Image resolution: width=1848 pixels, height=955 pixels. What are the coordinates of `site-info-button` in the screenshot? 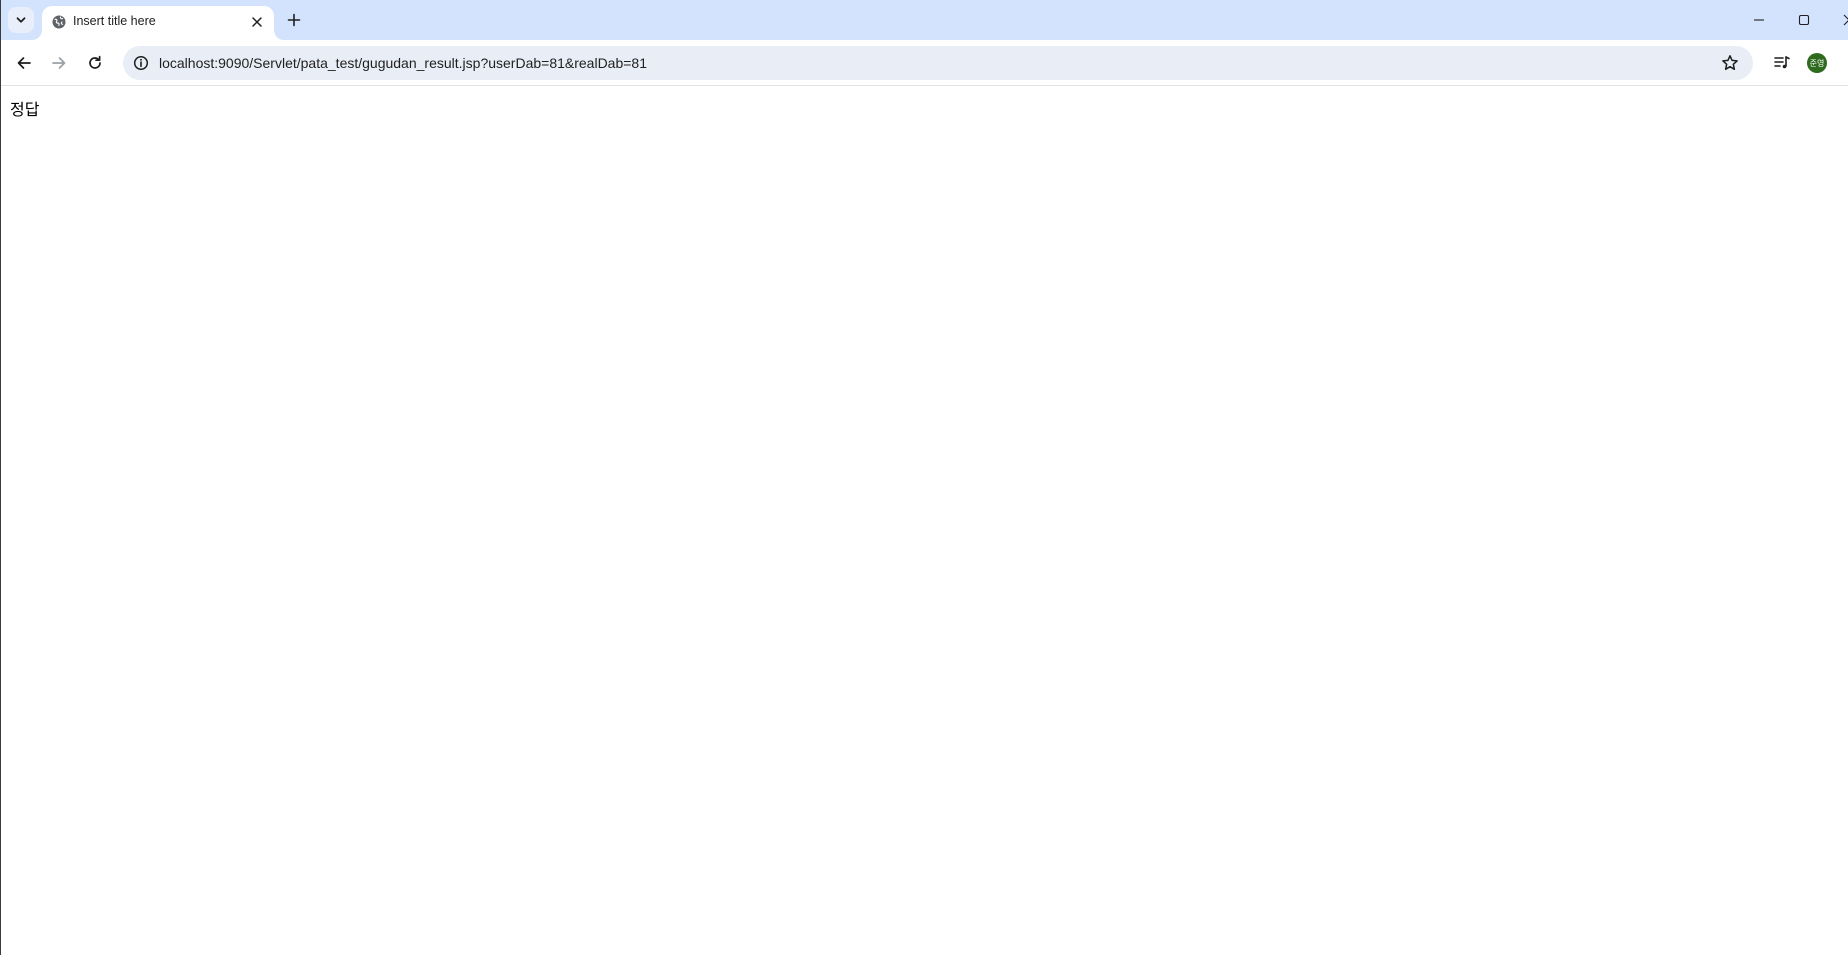 It's located at (141, 63).